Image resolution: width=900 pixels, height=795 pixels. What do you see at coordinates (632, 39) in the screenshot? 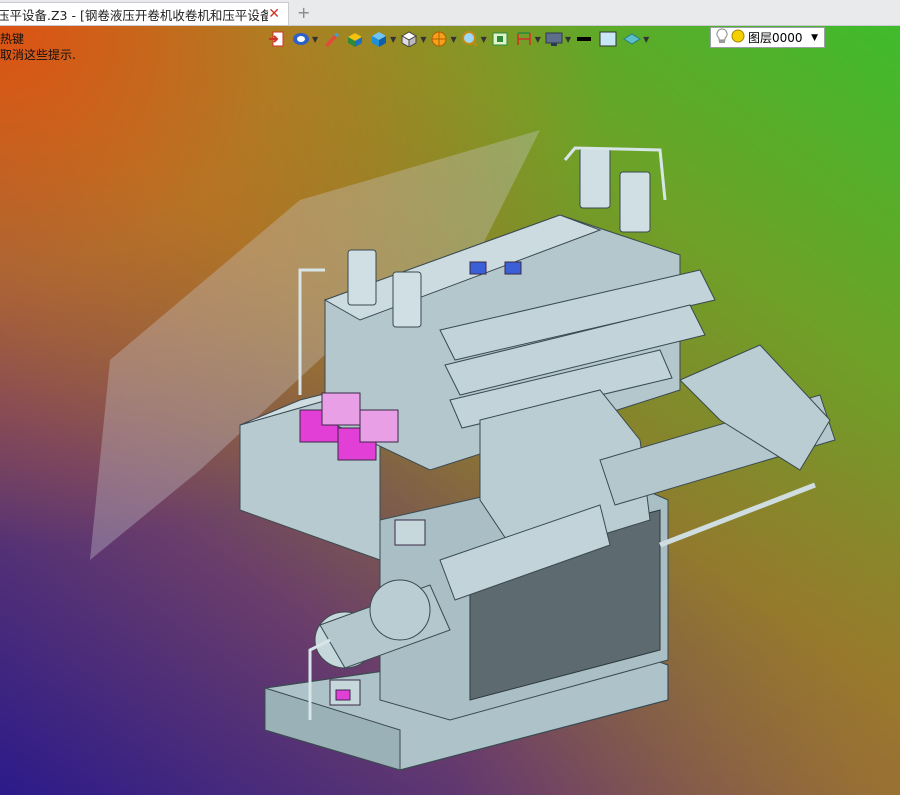
I see `layer-visual-icon` at bounding box center [632, 39].